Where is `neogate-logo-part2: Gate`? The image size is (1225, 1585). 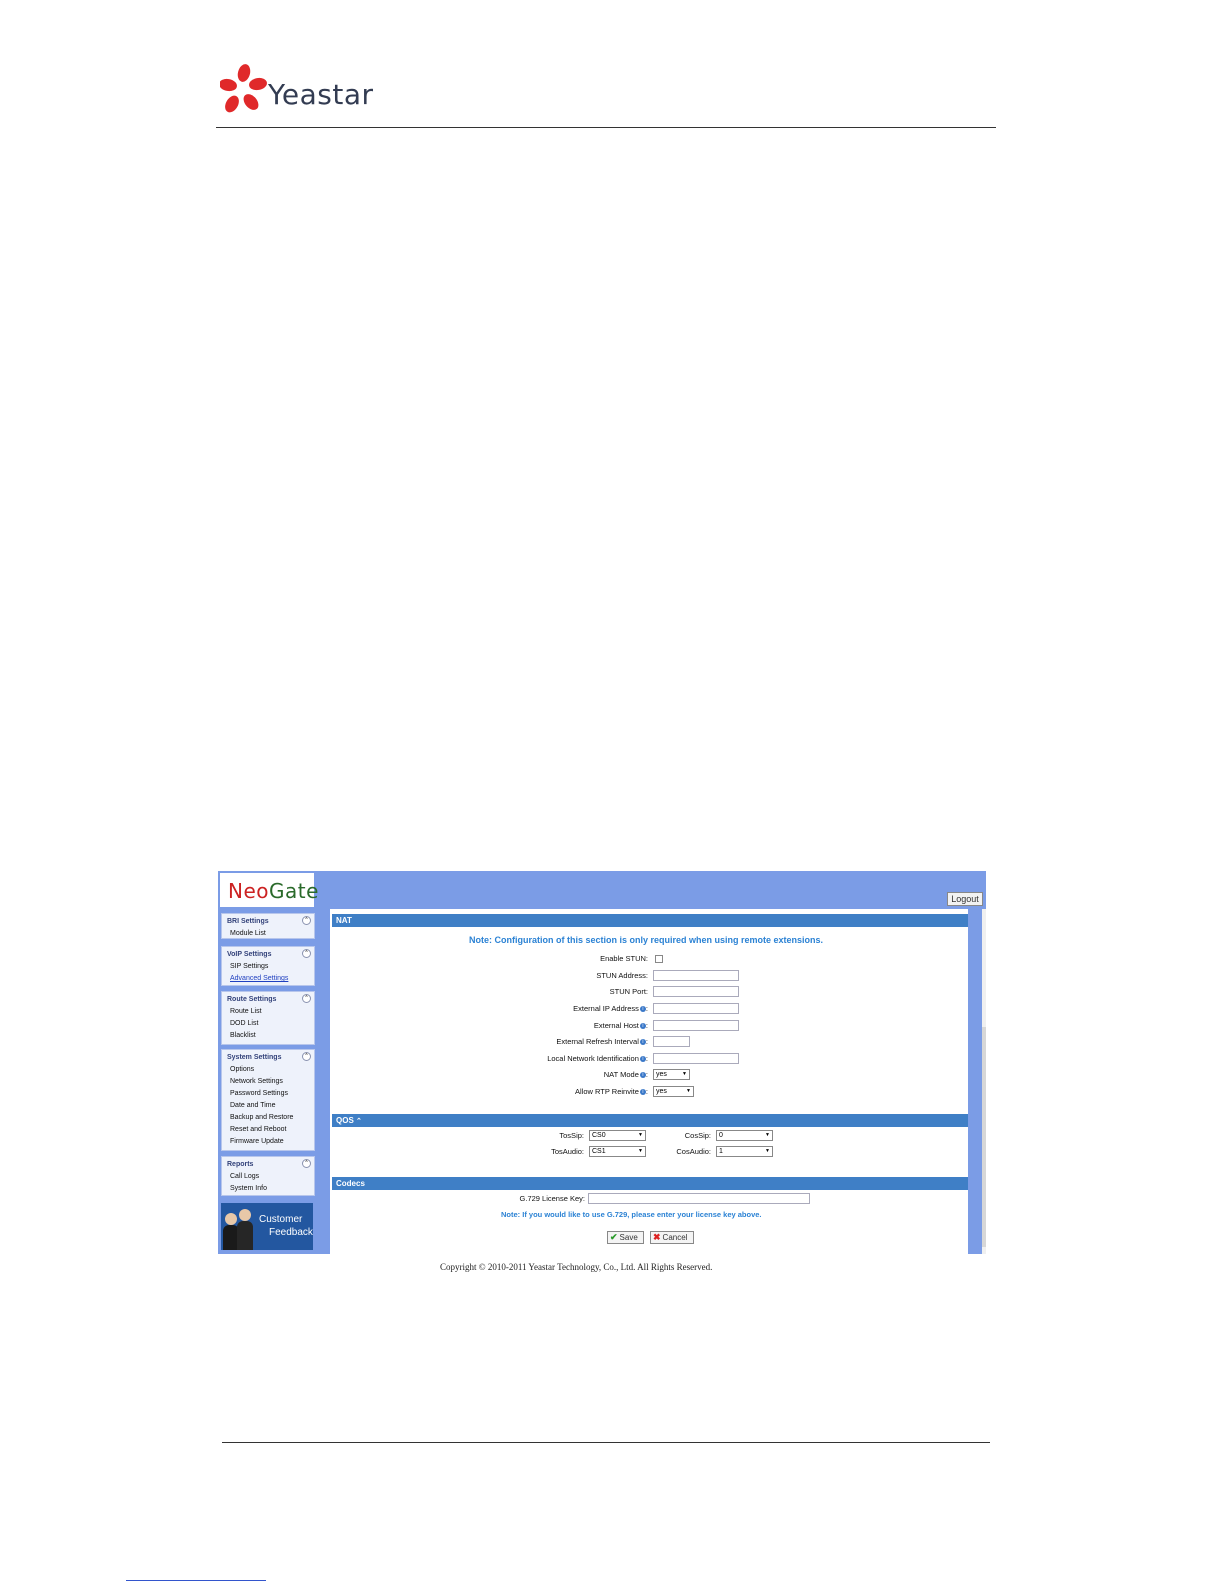 neogate-logo-part2: Gate is located at coordinates (294, 891).